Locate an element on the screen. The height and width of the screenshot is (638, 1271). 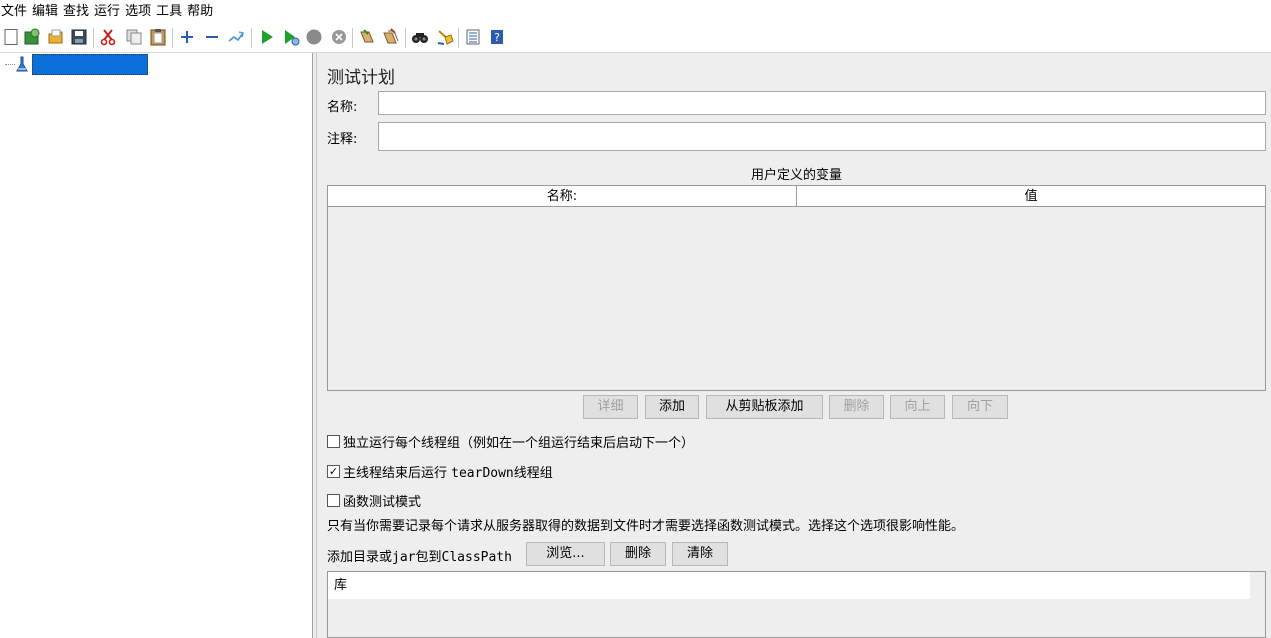
independent-thread-groups-label: 独立运行每个线程组（例如在一个组运行结束后启动下一个） is located at coordinates (519, 443).